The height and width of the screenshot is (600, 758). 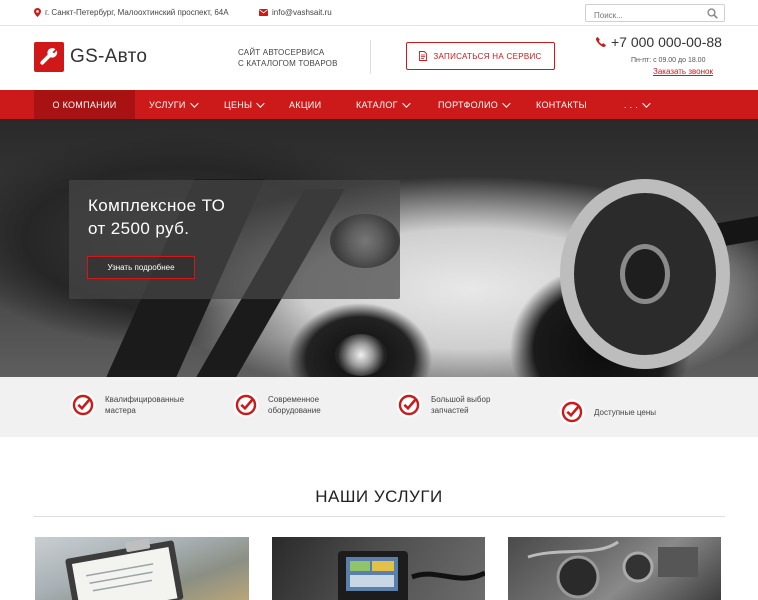 What do you see at coordinates (645, 274) in the screenshot?
I see `hero-image-wheel-hub` at bounding box center [645, 274].